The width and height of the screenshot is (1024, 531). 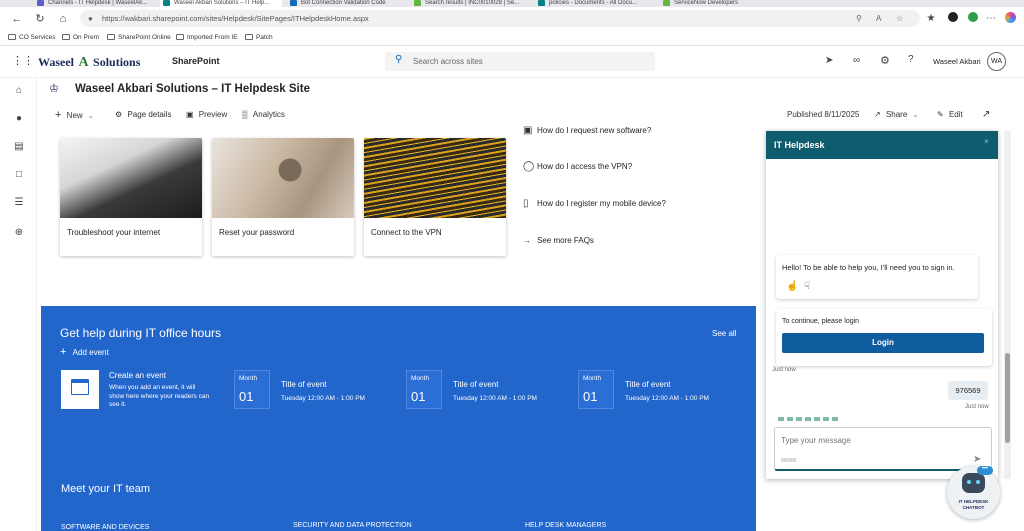 What do you see at coordinates (587, 131) in the screenshot?
I see `faq-item-software: ▣ How do I request new software?` at bounding box center [587, 131].